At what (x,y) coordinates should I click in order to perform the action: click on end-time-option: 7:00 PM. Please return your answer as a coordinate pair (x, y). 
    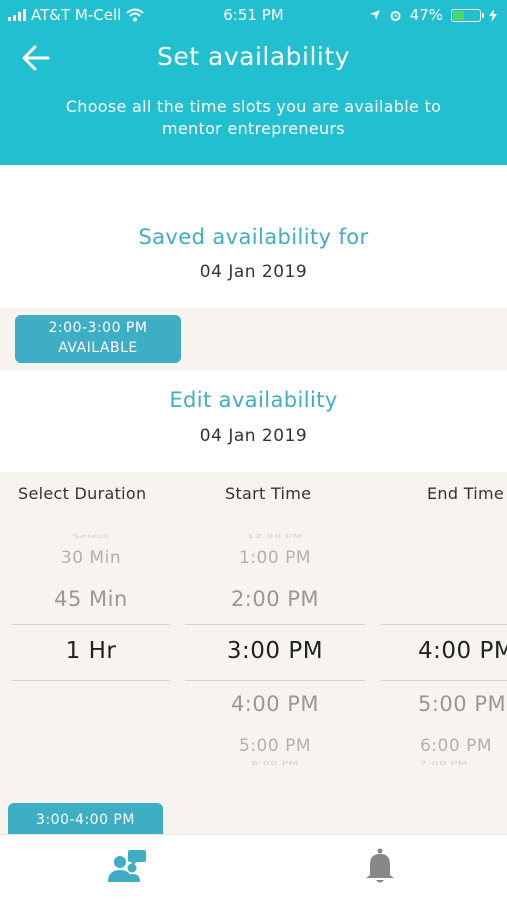
    Looking at the image, I should click on (444, 764).